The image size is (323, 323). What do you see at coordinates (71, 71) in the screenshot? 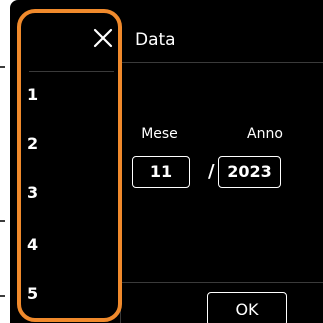
I see `picker-divider` at bounding box center [71, 71].